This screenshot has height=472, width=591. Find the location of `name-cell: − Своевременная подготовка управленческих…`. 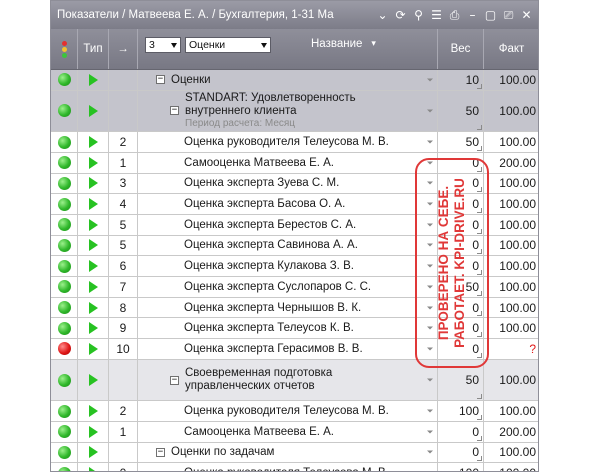

name-cell: − Своевременная подготовка управленческих… is located at coordinates (288, 380).